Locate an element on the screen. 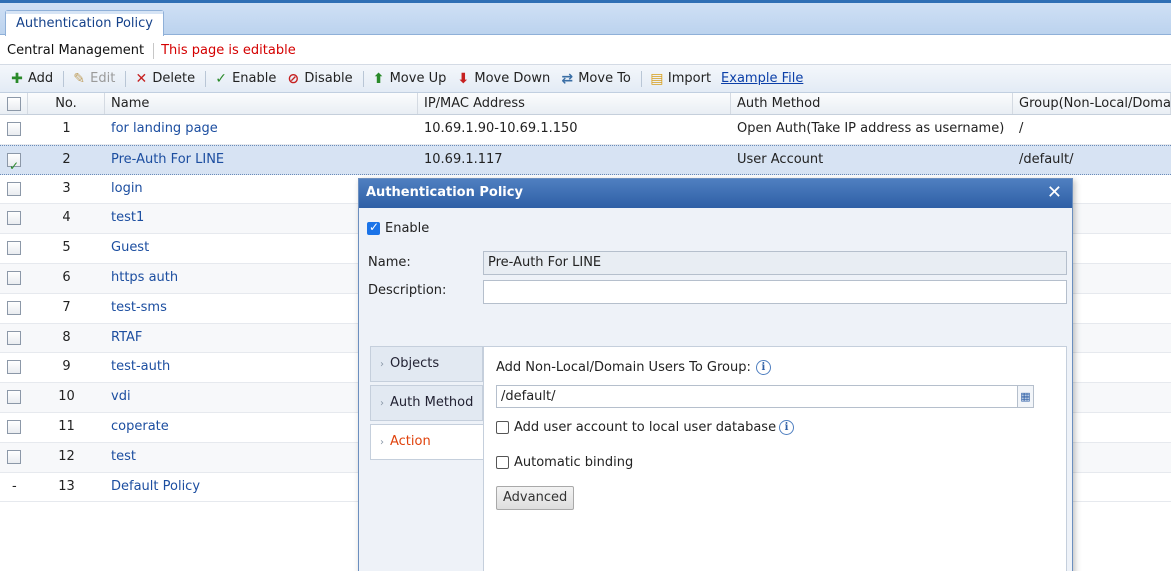 The height and width of the screenshot is (571, 1171). row-ip: 10.69.1.117 is located at coordinates (463, 159).